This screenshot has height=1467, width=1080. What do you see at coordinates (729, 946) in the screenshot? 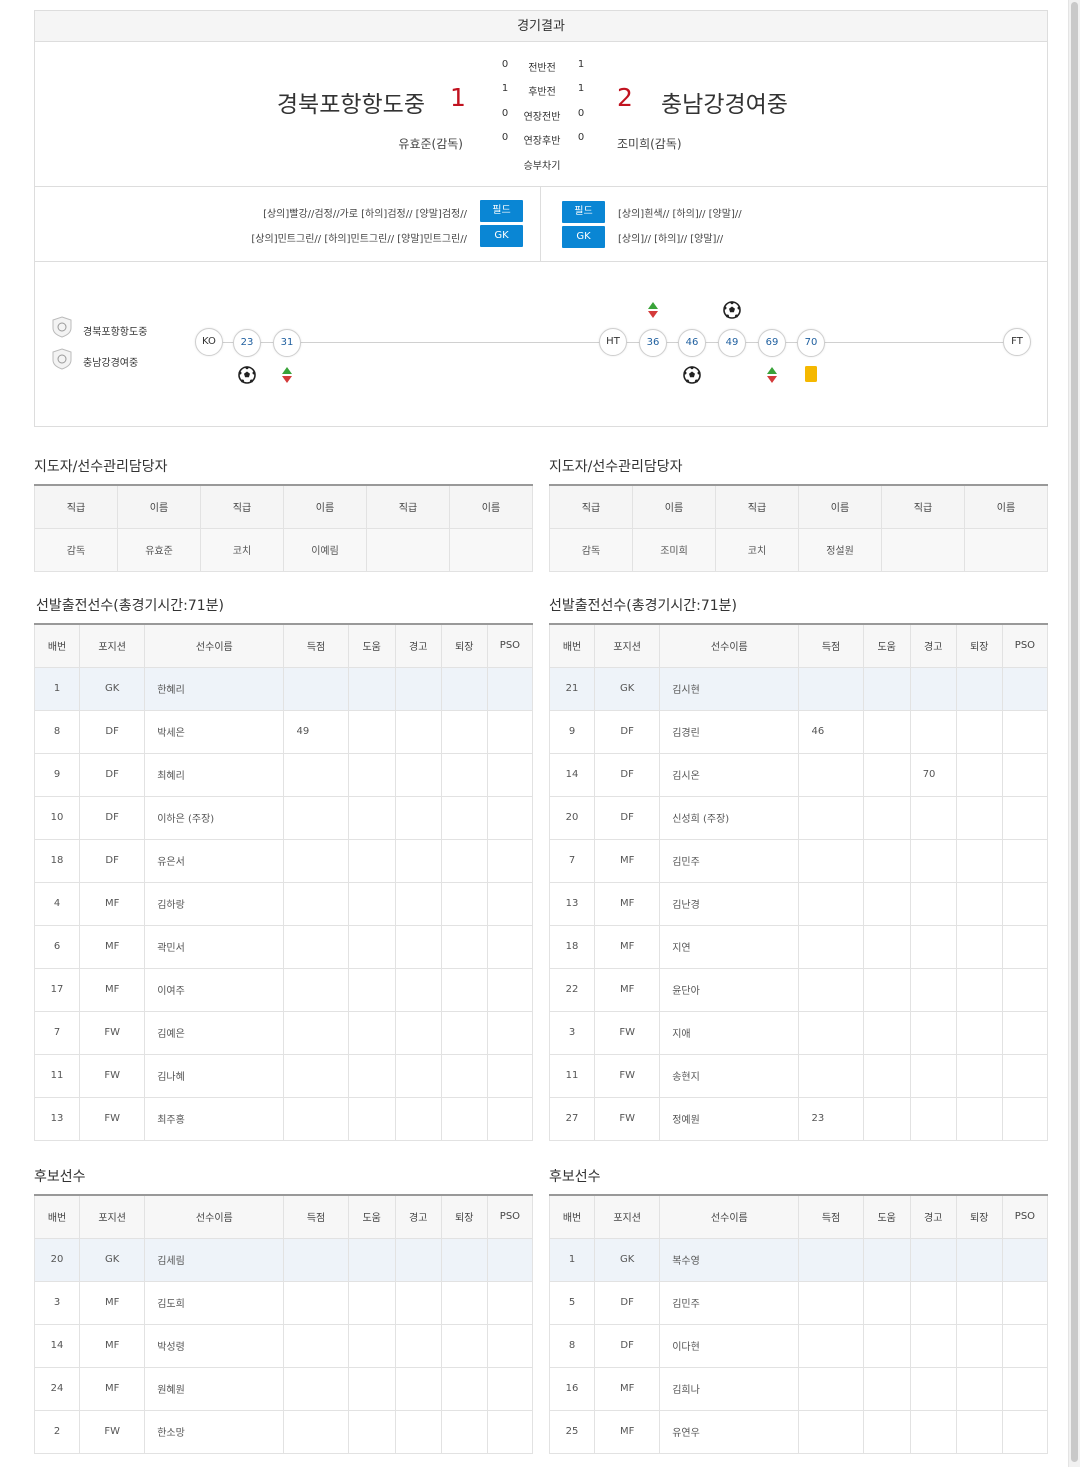
I see `player-name-cell: 지연` at bounding box center [729, 946].